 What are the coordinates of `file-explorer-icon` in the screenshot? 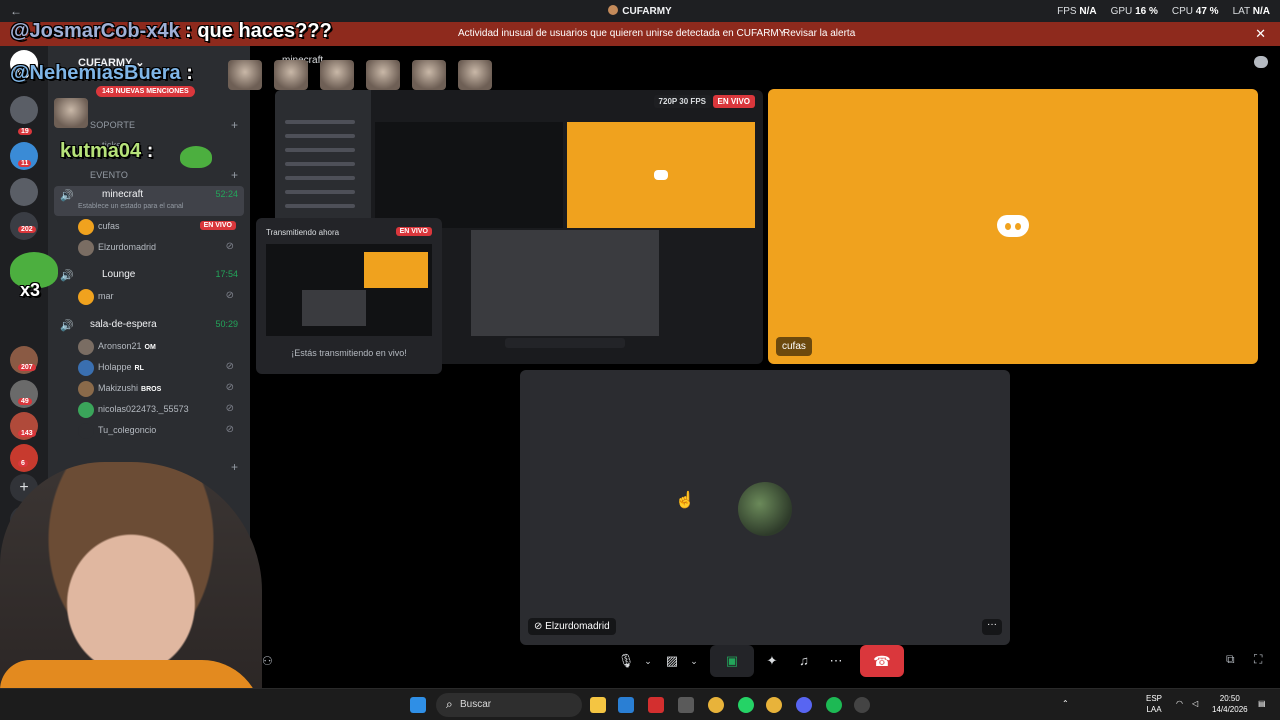 It's located at (598, 705).